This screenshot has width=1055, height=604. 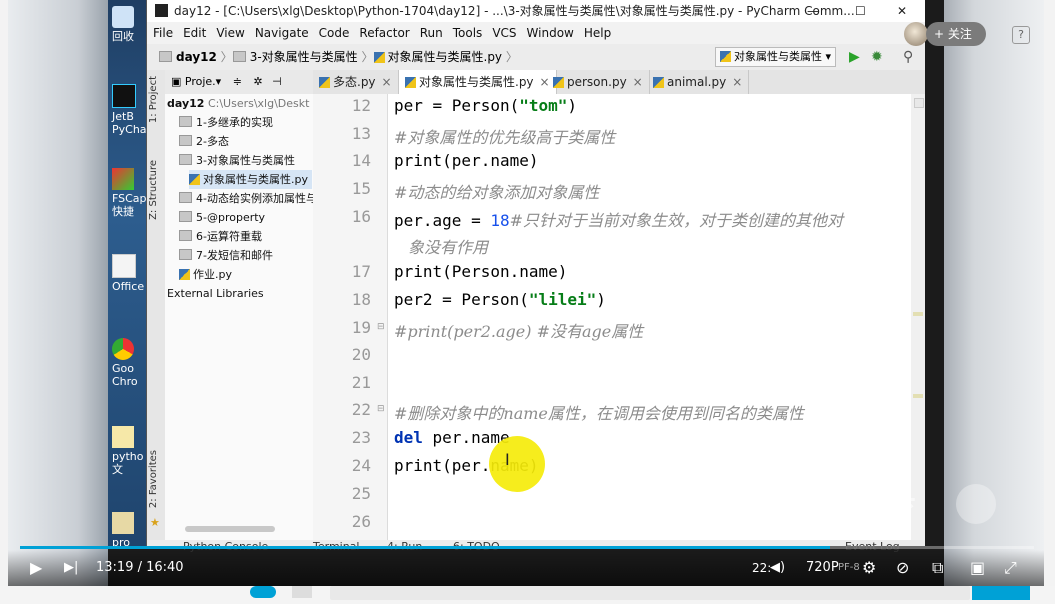 What do you see at coordinates (334, 33) in the screenshot?
I see `menu-code: Code` at bounding box center [334, 33].